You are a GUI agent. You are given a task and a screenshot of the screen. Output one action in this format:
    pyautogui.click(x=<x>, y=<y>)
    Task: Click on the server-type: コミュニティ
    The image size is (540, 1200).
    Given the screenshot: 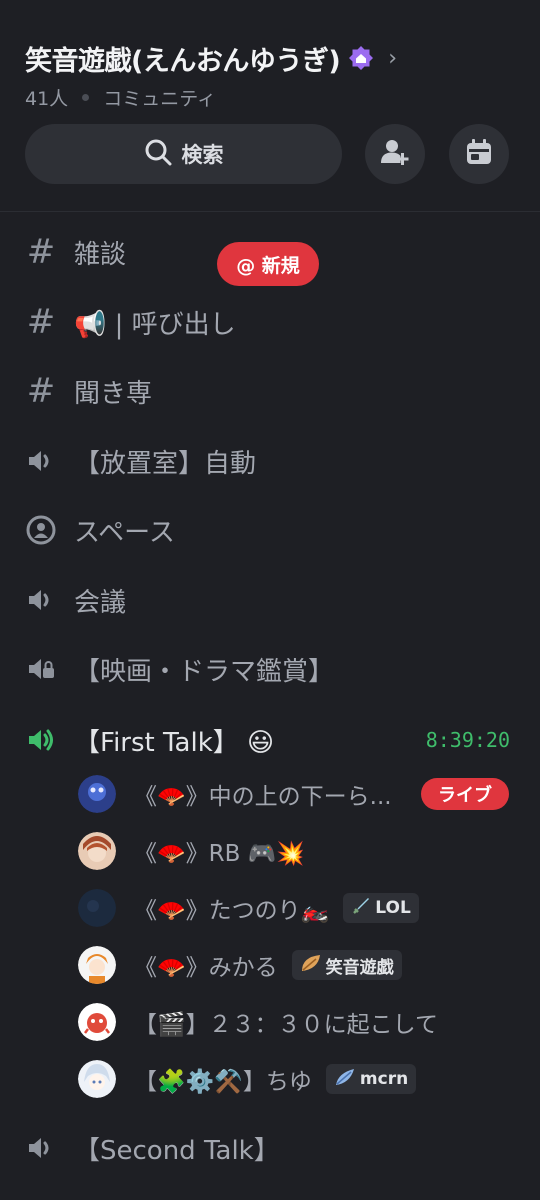 What is the action you would take?
    pyautogui.click(x=160, y=99)
    